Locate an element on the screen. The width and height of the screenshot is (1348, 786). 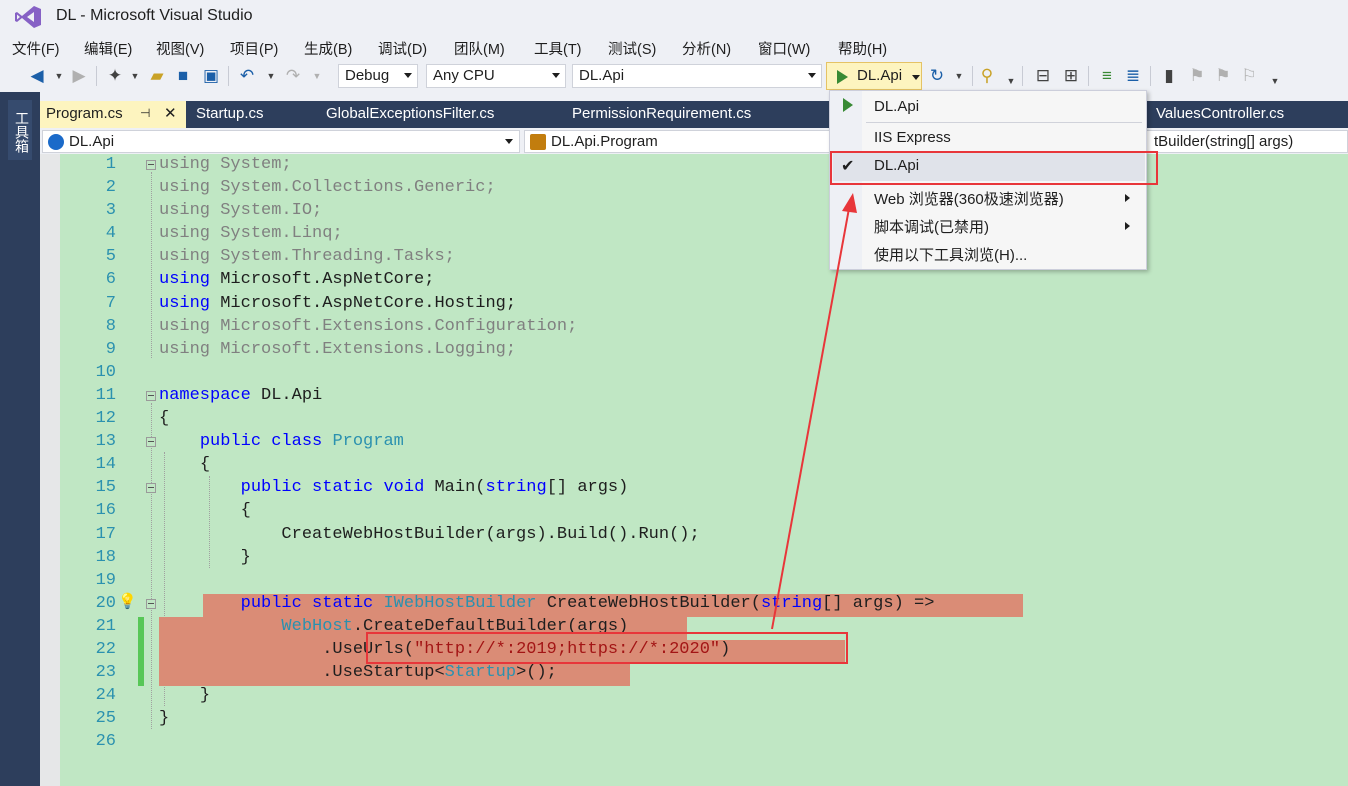
line-number: 4 is located at coordinates (110, 233).